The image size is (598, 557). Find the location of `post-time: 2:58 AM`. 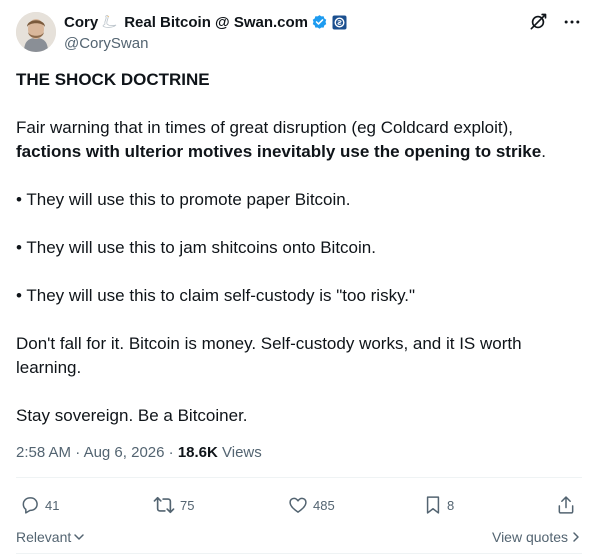

post-time: 2:58 AM is located at coordinates (43, 452).